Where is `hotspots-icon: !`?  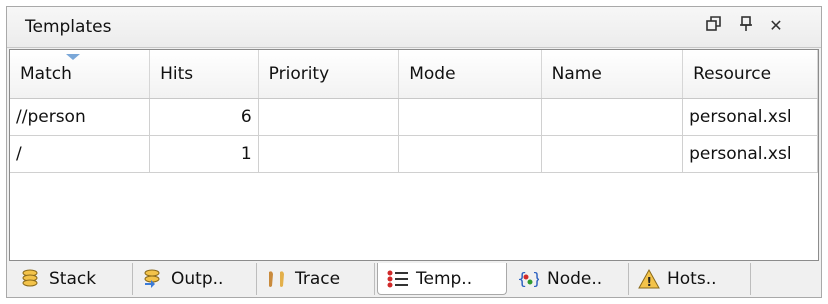
hotspots-icon: ! is located at coordinates (648, 279).